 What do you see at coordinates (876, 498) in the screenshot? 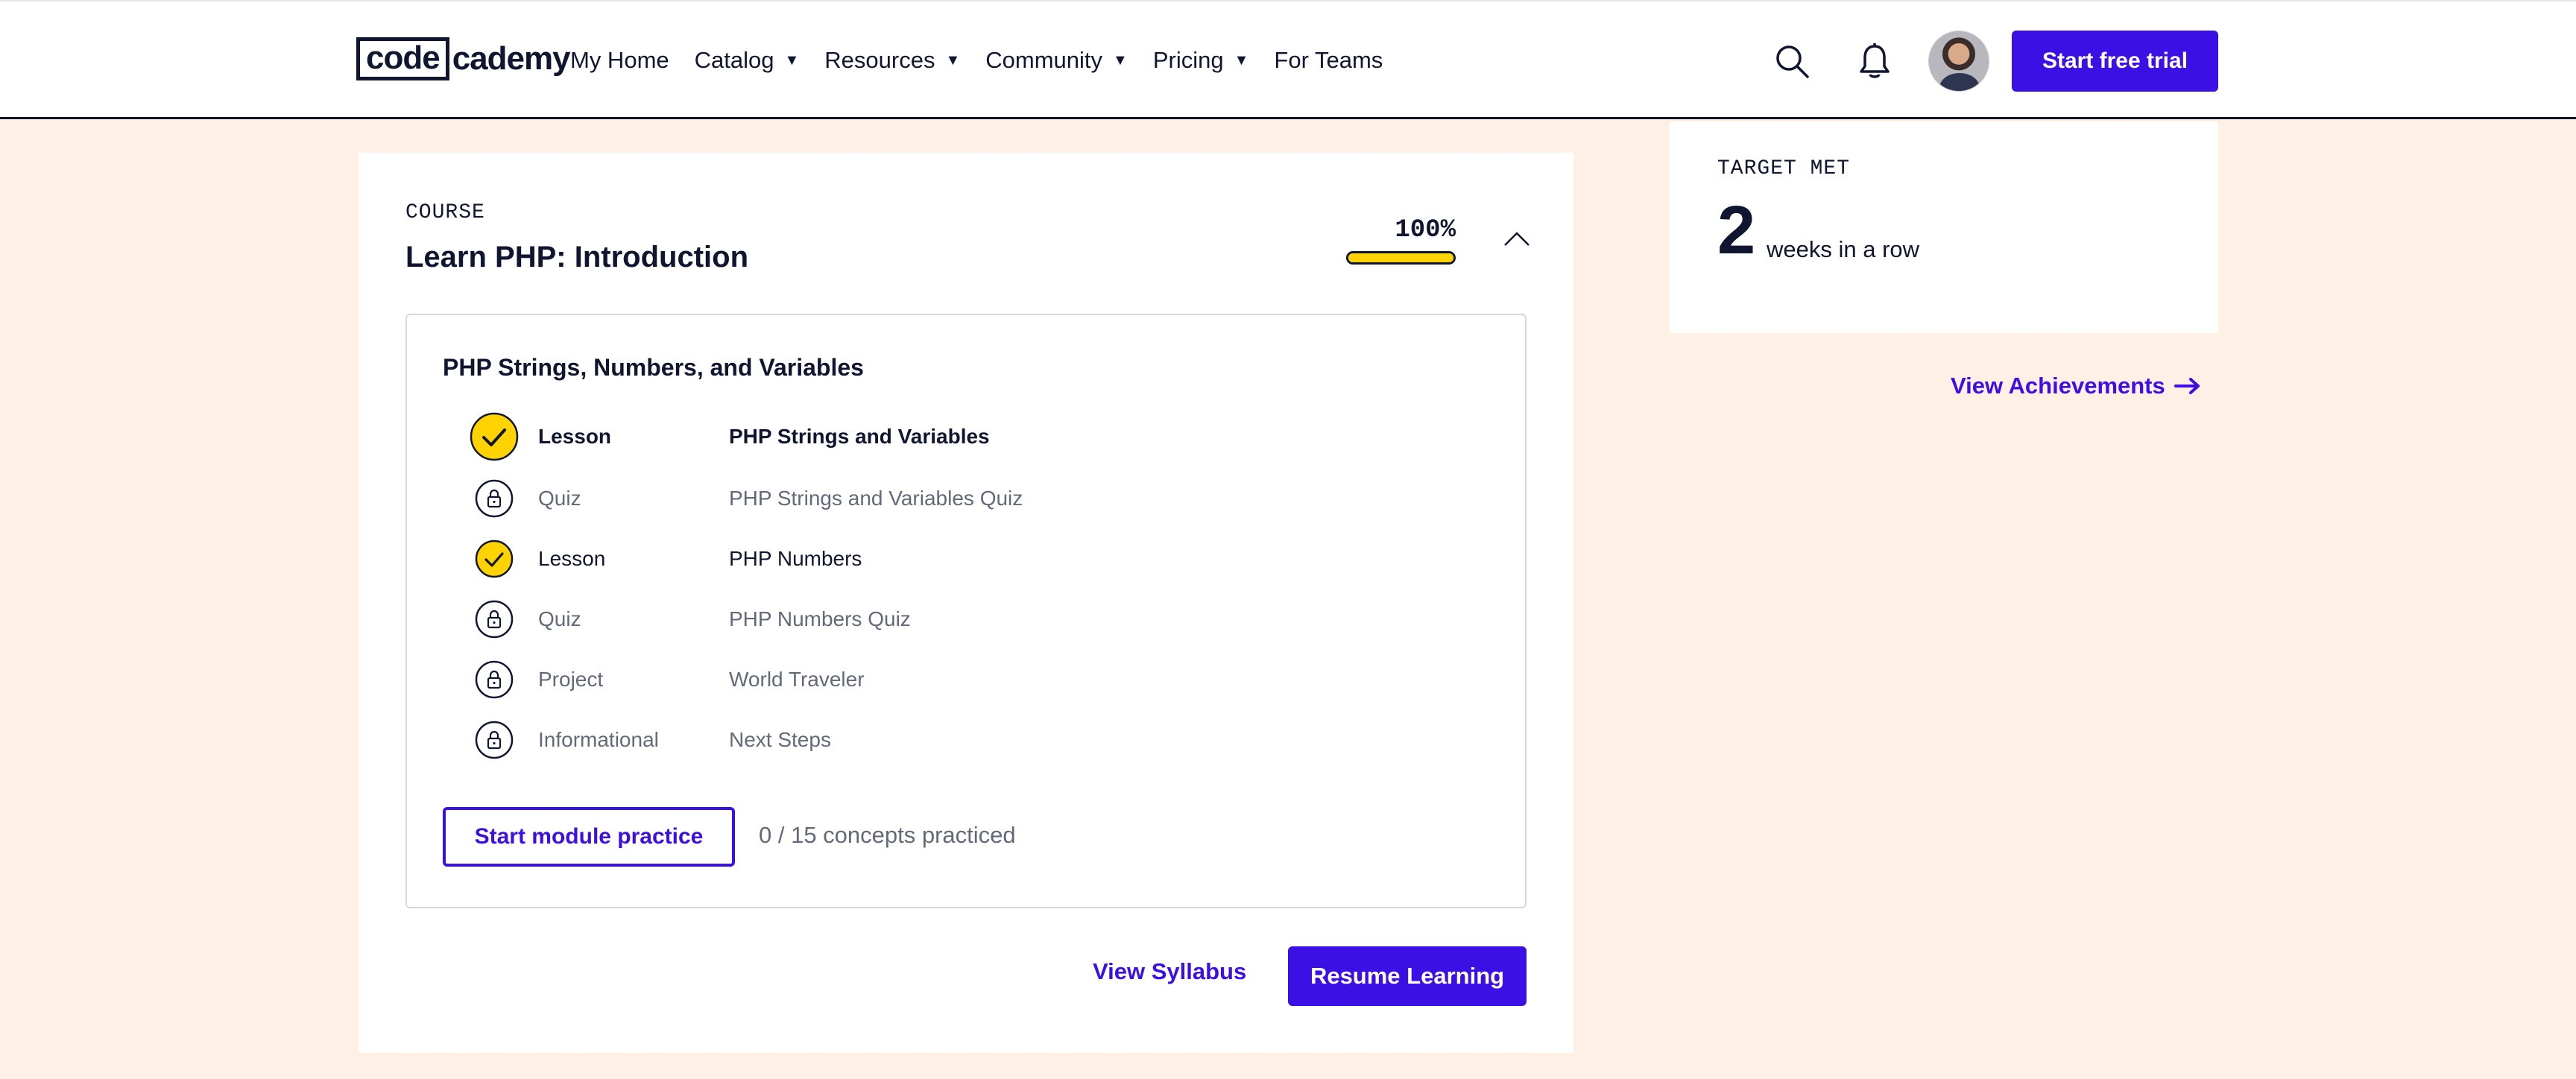
I see `item-name: PHP Strings and Variables Quiz` at bounding box center [876, 498].